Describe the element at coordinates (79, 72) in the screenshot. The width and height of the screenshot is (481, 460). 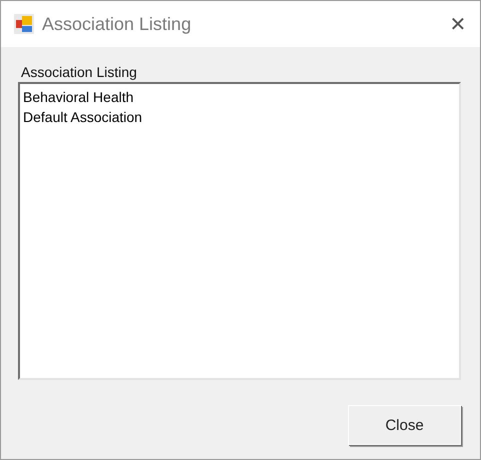
I see `list-label: Association Listing` at that location.